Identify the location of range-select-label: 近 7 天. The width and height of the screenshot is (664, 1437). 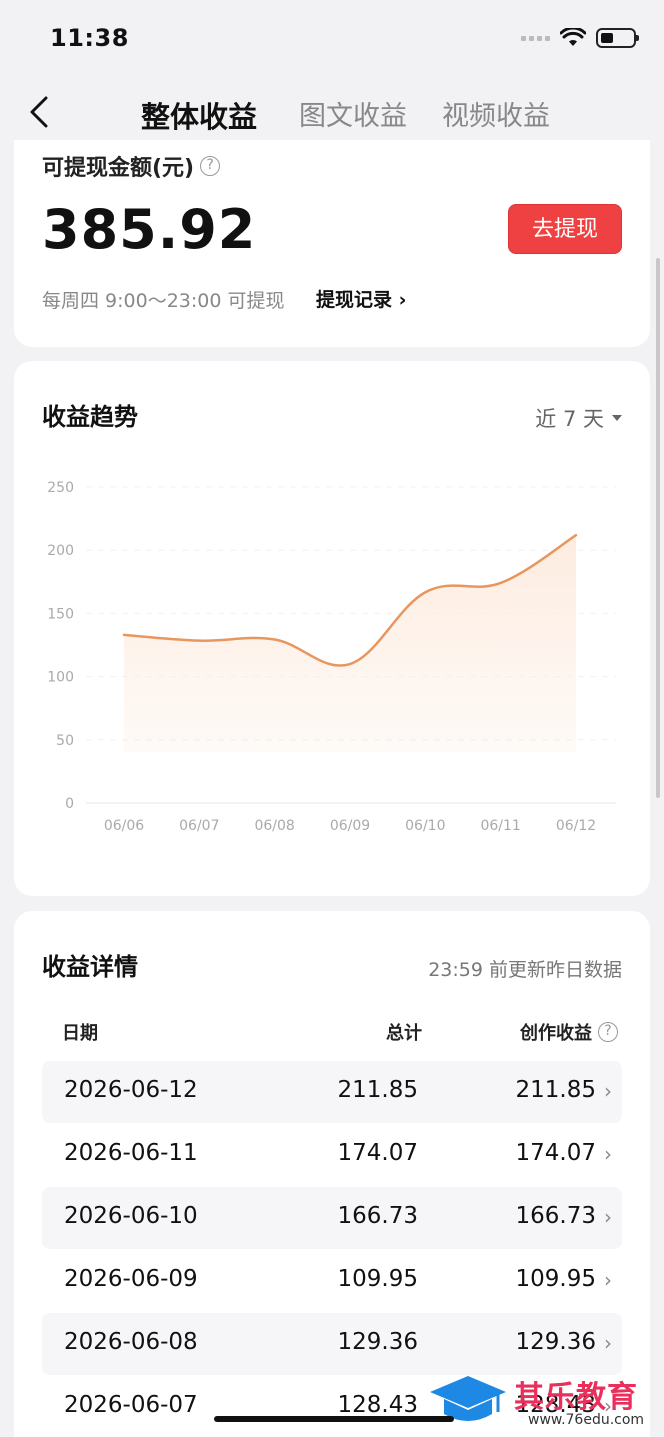
(569, 419).